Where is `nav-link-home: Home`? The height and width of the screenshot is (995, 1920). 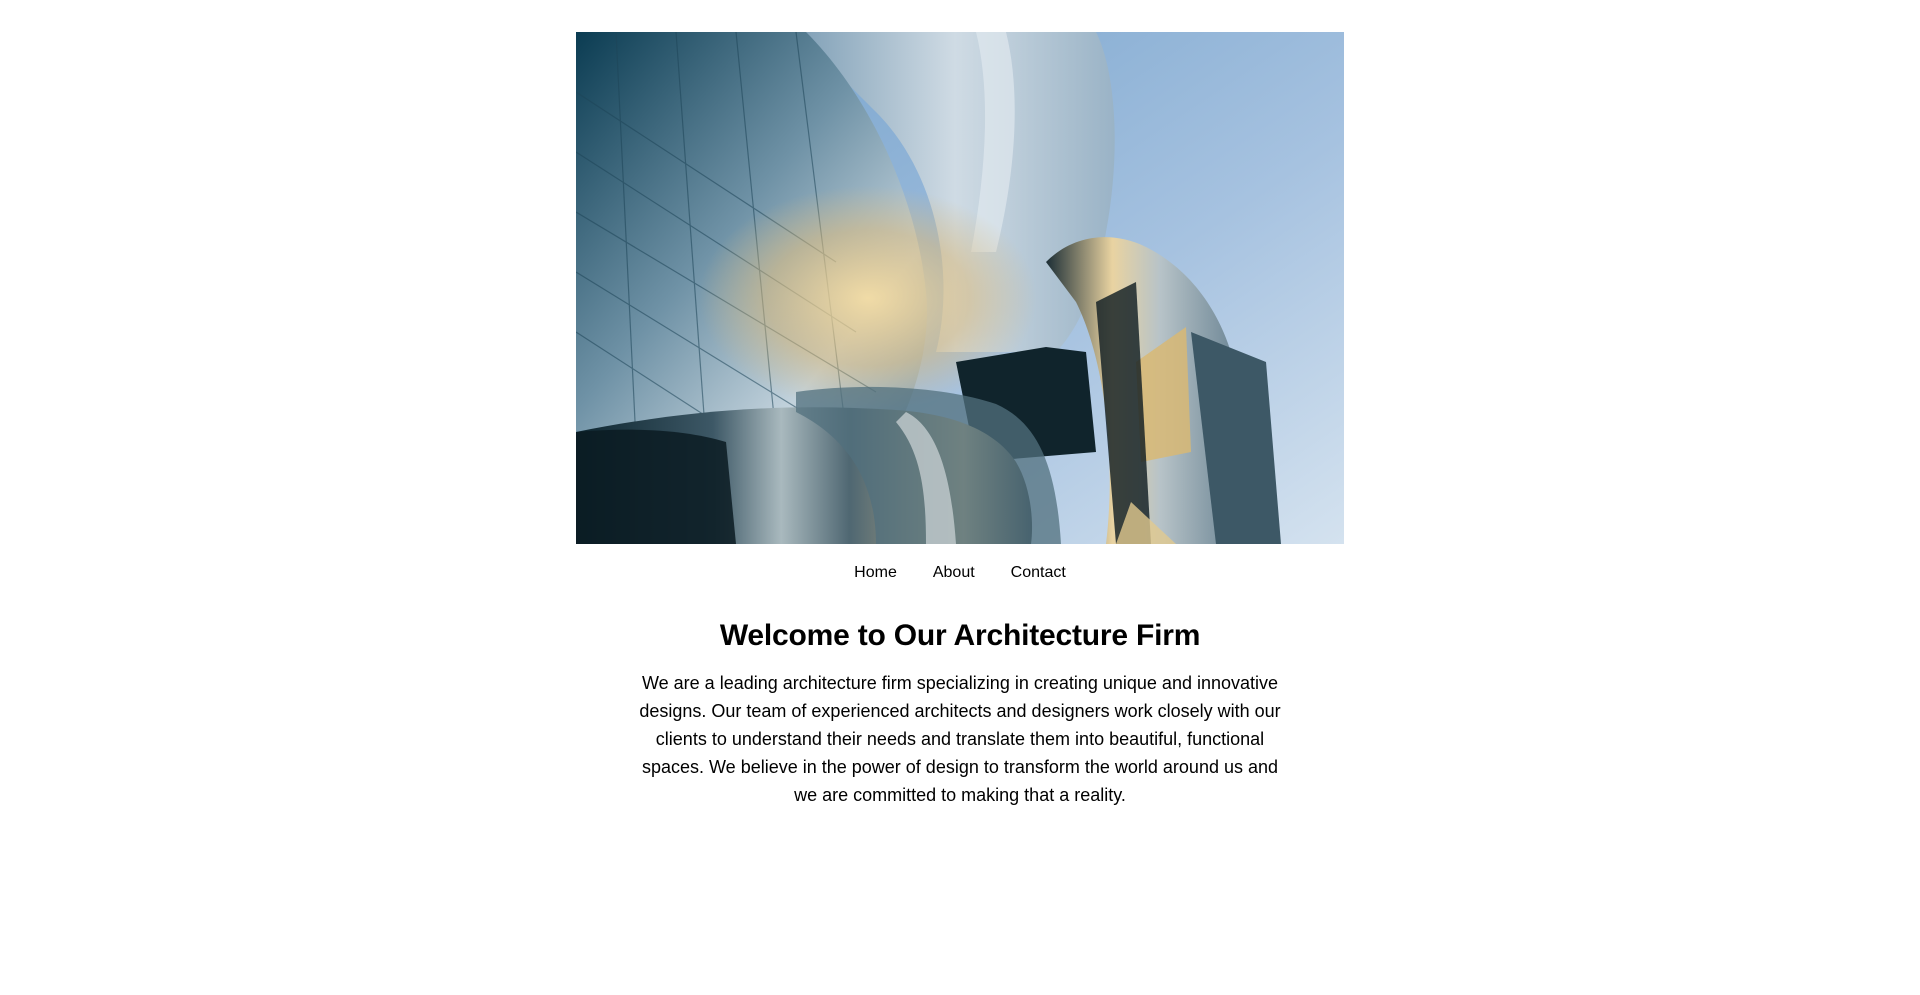
nav-link-home: Home is located at coordinates (875, 573).